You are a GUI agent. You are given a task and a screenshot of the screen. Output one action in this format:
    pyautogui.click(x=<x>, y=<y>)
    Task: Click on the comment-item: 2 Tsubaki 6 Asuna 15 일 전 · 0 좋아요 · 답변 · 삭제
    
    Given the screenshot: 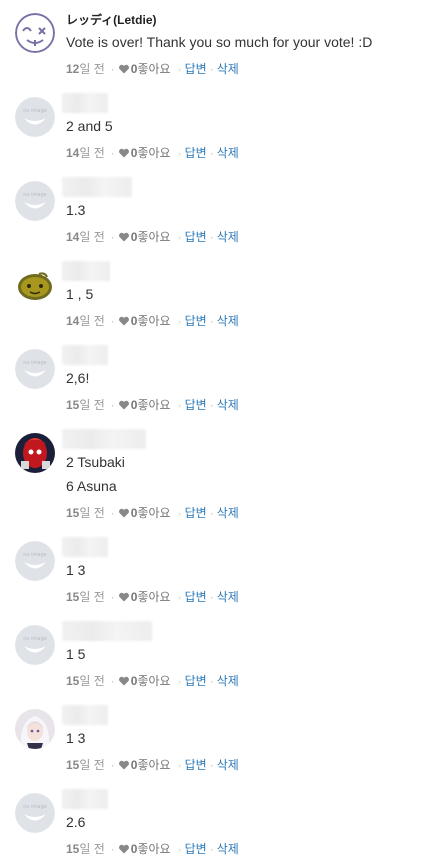 What is the action you would take?
    pyautogui.click(x=221, y=474)
    